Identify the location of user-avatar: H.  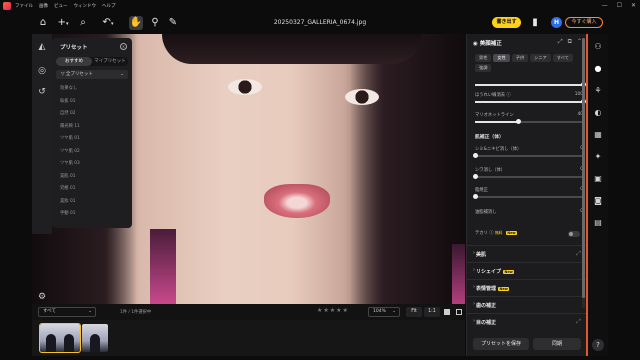
(556, 22).